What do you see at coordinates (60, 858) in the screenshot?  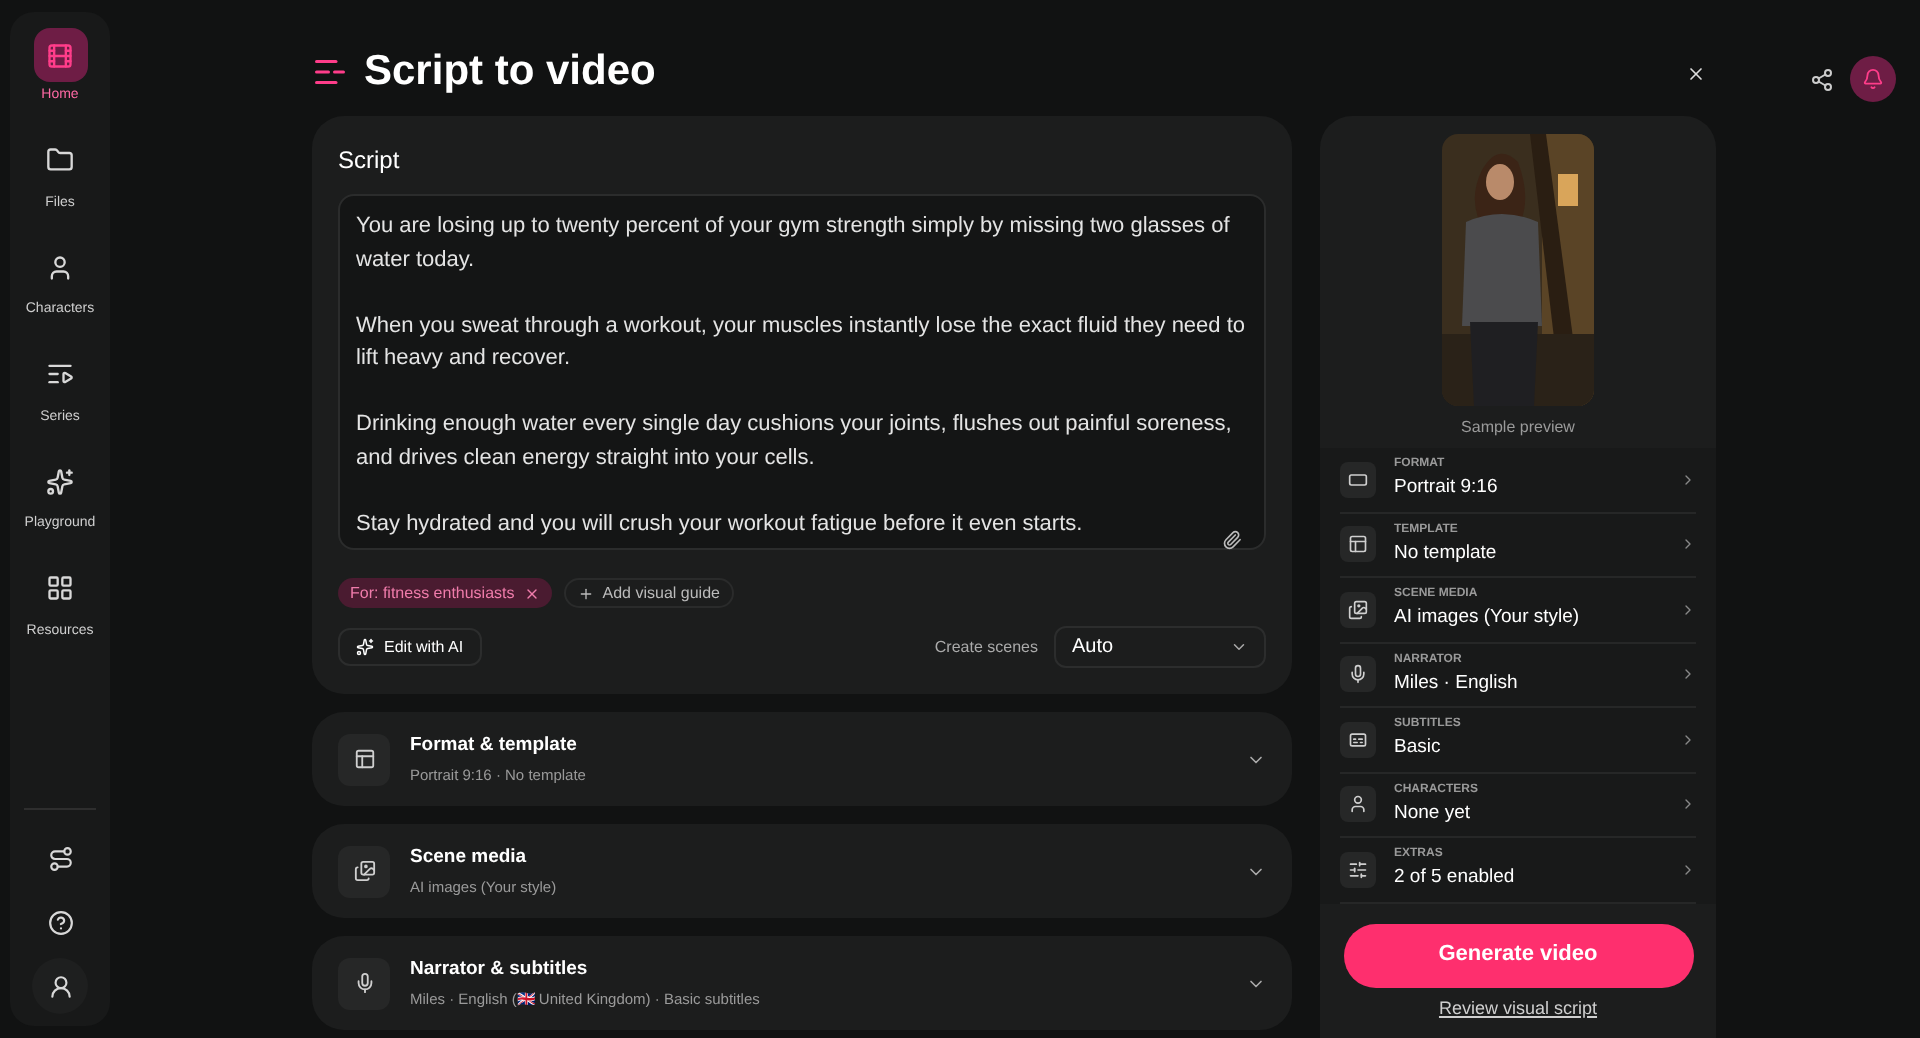 I see `route-icon` at bounding box center [60, 858].